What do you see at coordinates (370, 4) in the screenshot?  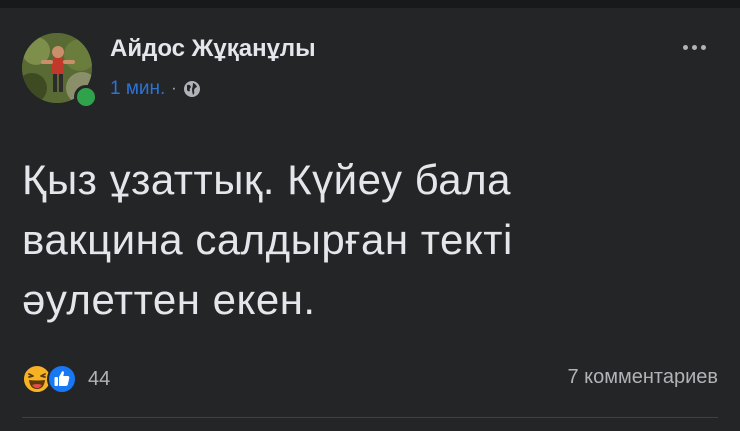 I see `top-divider` at bounding box center [370, 4].